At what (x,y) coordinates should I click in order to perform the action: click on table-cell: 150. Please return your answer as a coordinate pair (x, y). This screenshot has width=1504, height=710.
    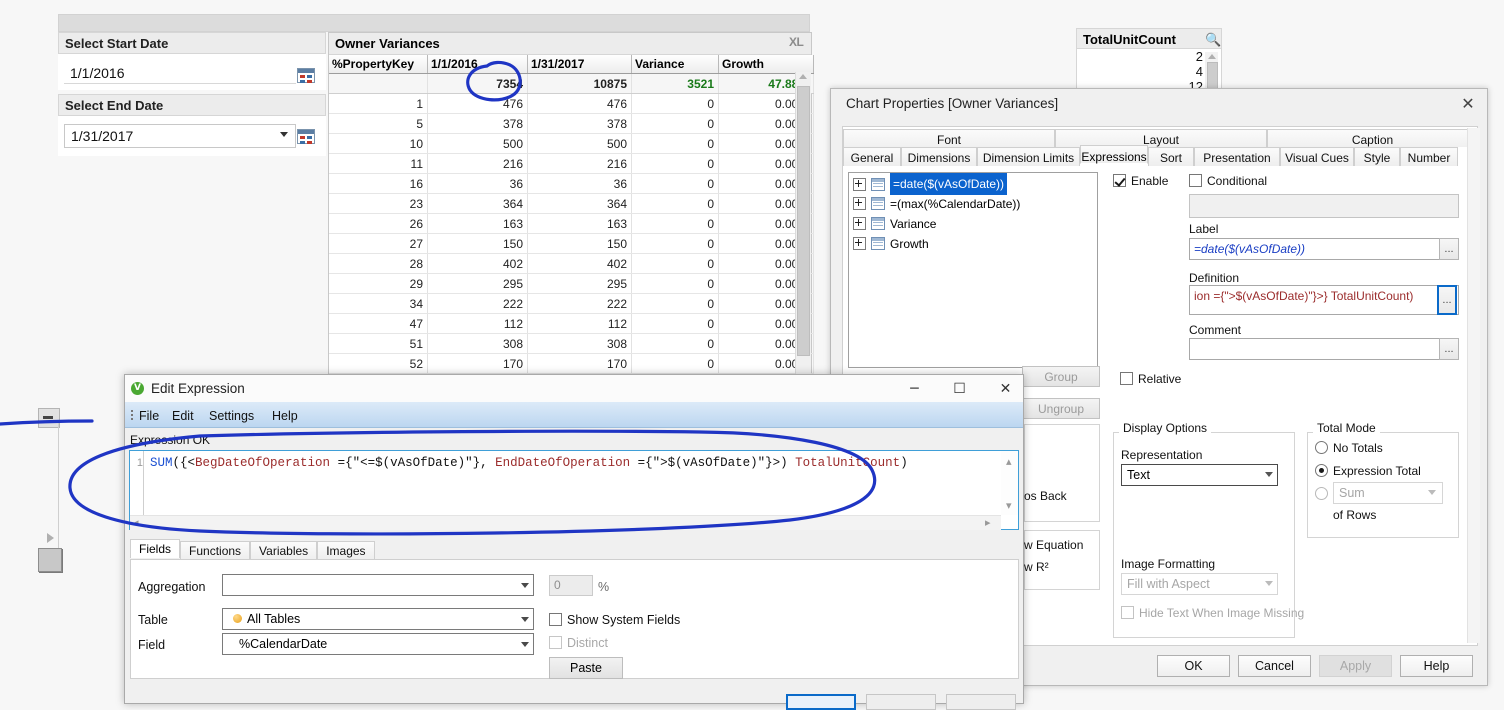
    Looking at the image, I should click on (579, 243).